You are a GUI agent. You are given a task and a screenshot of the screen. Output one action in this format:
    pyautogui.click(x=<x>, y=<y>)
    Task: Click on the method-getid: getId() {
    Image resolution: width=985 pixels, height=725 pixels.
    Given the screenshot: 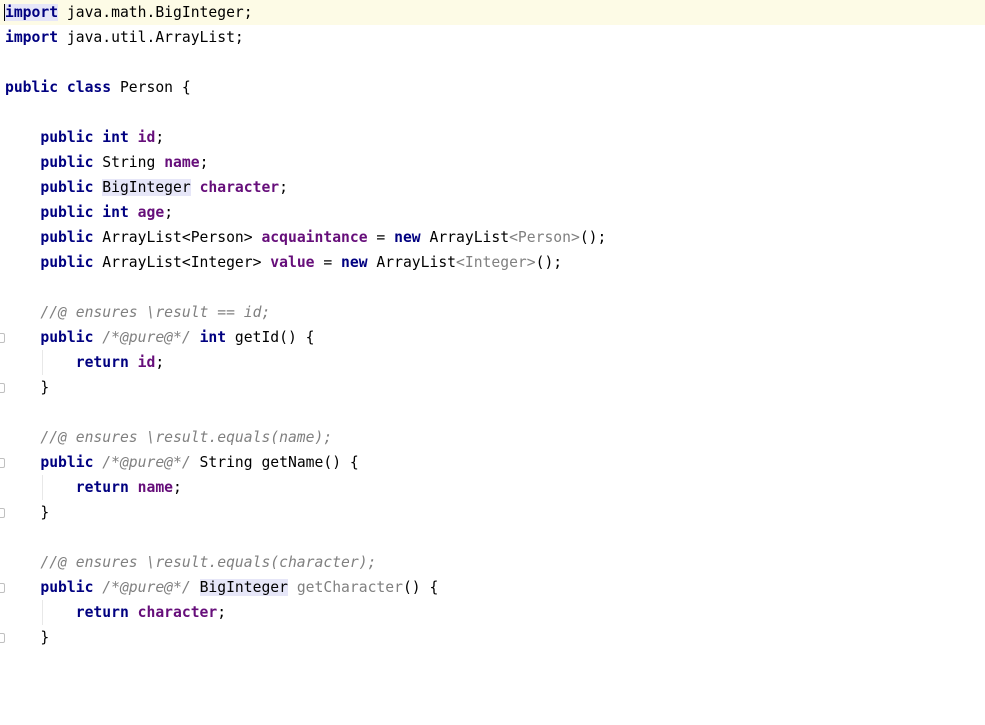 What is the action you would take?
    pyautogui.click(x=270, y=337)
    